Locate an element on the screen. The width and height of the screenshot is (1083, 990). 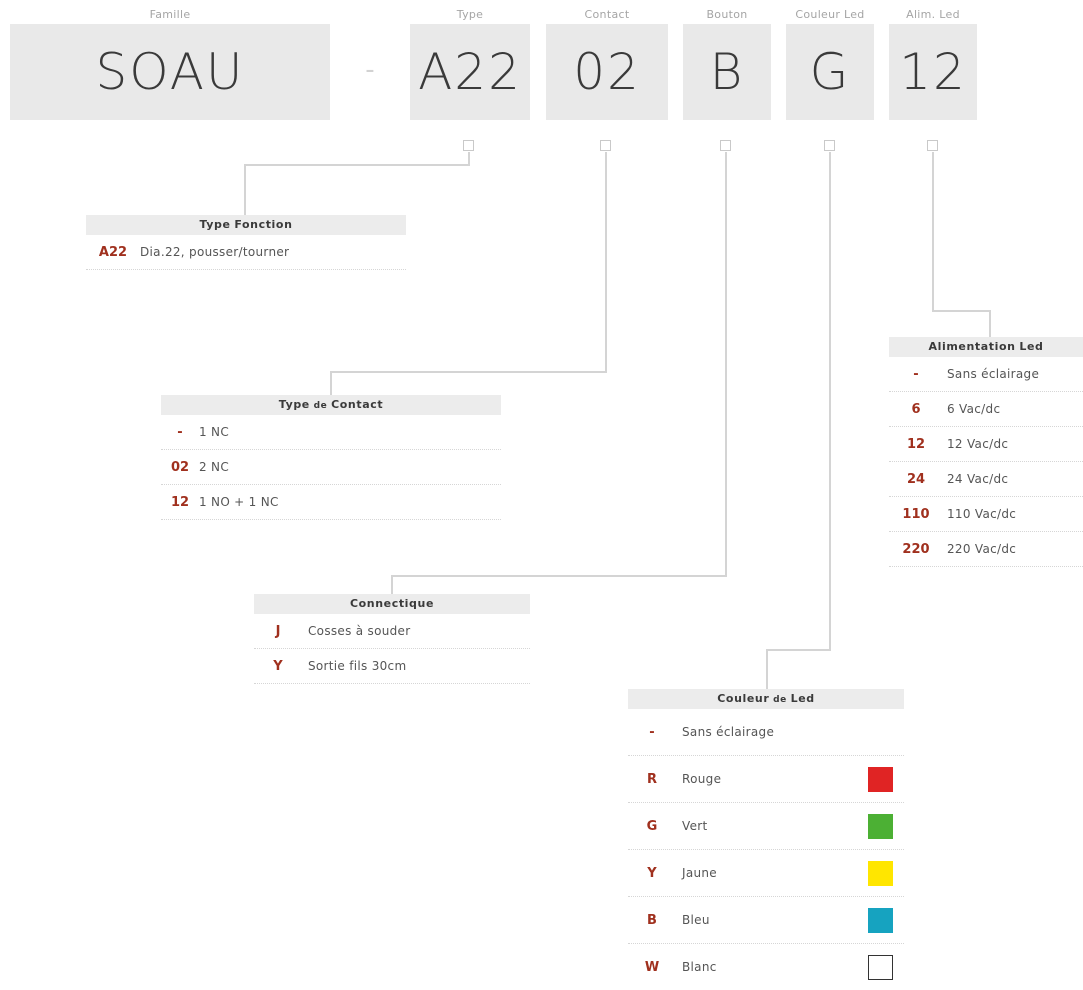
table-row: 6 6 Vac/dc is located at coordinates (986, 409).